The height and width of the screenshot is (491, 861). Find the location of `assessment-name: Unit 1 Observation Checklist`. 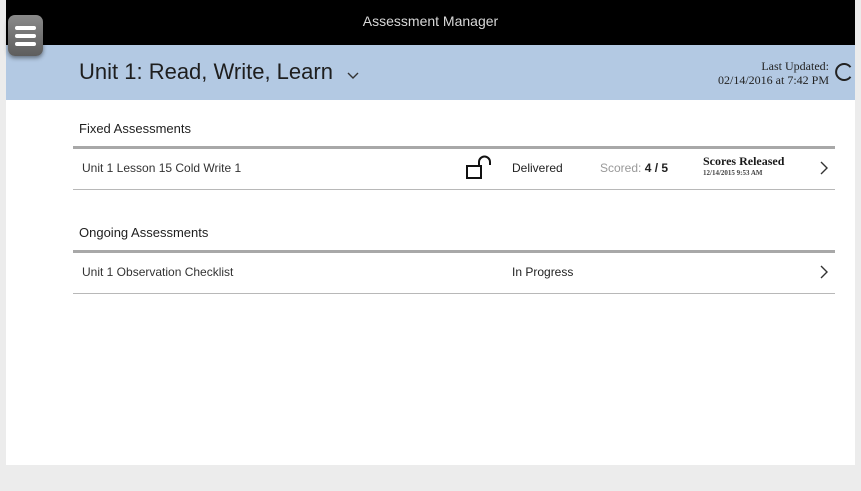

assessment-name: Unit 1 Observation Checklist is located at coordinates (158, 272).